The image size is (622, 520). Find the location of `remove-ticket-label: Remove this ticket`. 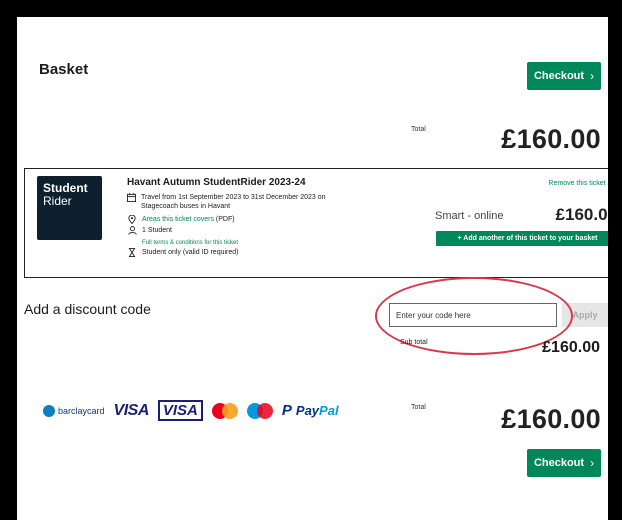

remove-ticket-label: Remove this ticket is located at coordinates (577, 183).